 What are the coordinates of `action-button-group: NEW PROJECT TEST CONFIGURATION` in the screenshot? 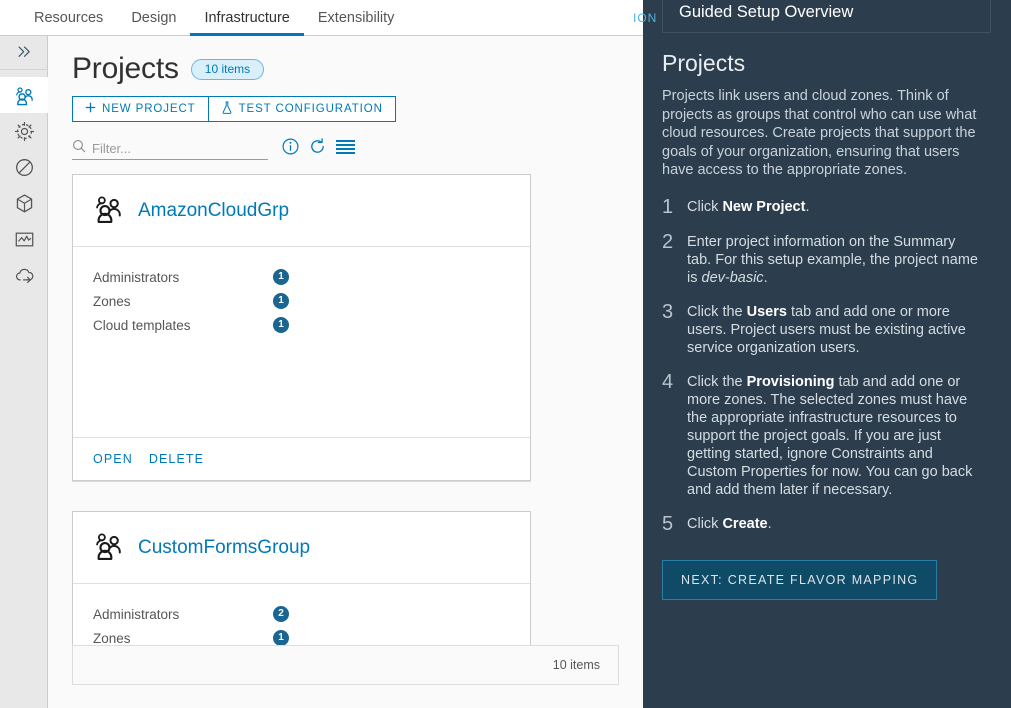 It's located at (357, 109).